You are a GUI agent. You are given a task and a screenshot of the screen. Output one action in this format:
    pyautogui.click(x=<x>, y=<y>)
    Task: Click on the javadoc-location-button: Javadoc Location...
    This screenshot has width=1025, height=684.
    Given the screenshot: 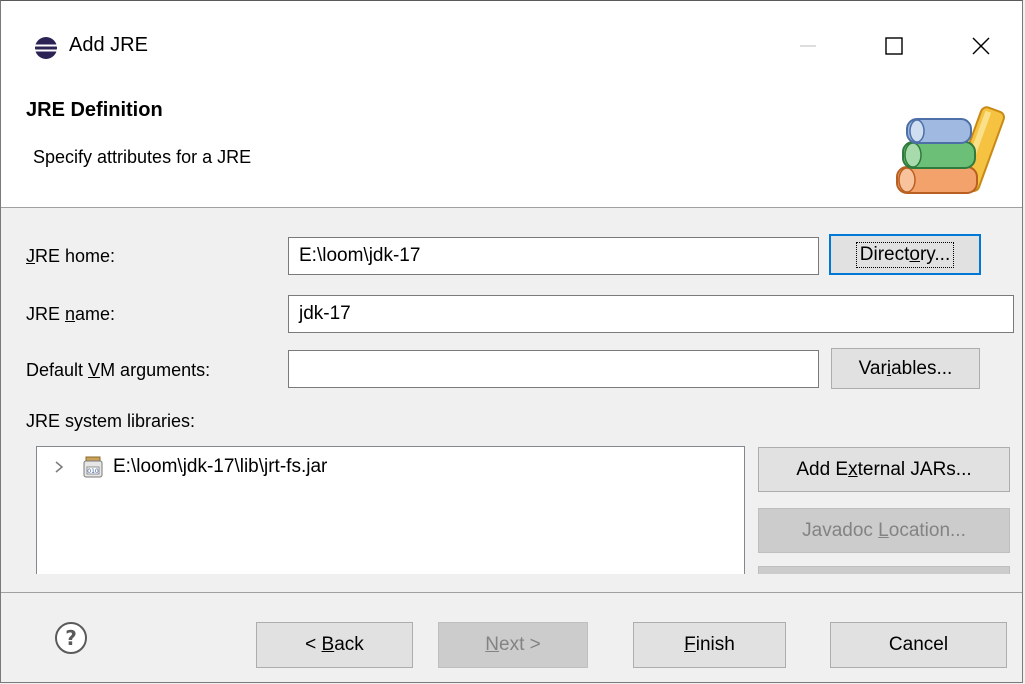 What is the action you would take?
    pyautogui.click(x=884, y=530)
    